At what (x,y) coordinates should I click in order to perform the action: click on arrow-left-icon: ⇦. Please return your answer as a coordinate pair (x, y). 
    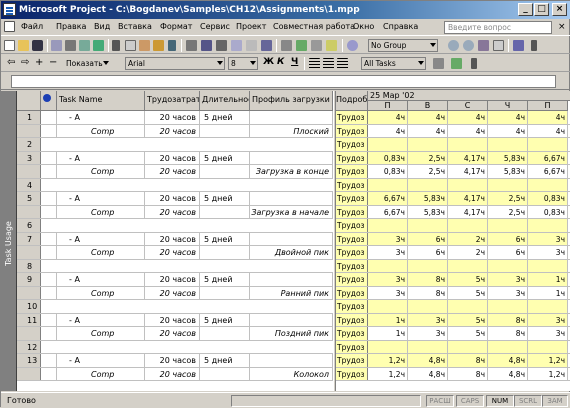
    Looking at the image, I should click on (11, 62).